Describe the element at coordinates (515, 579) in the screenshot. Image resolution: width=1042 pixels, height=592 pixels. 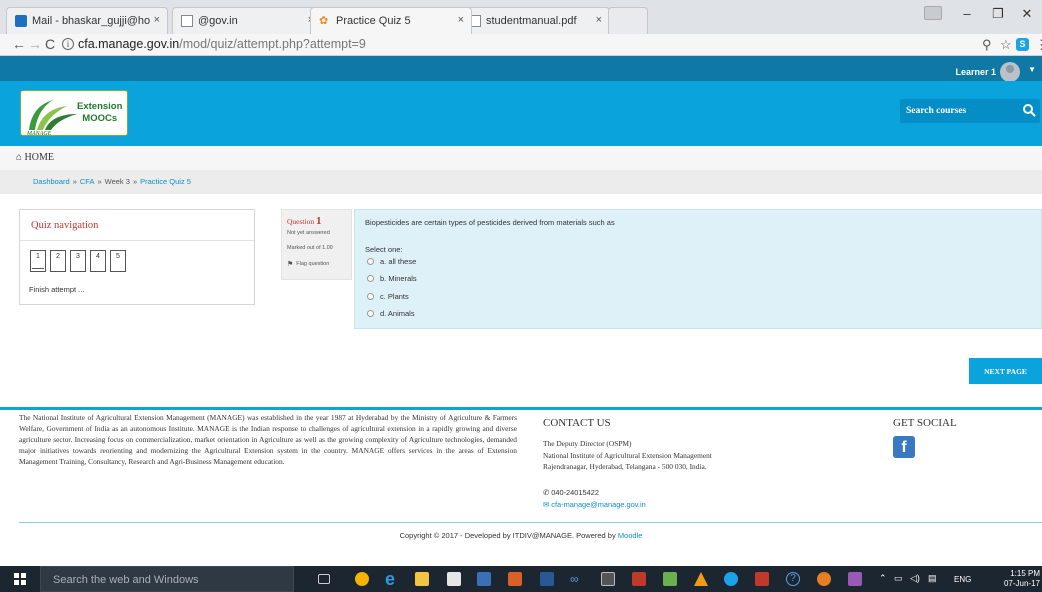
I see `powerpoint-icon` at that location.